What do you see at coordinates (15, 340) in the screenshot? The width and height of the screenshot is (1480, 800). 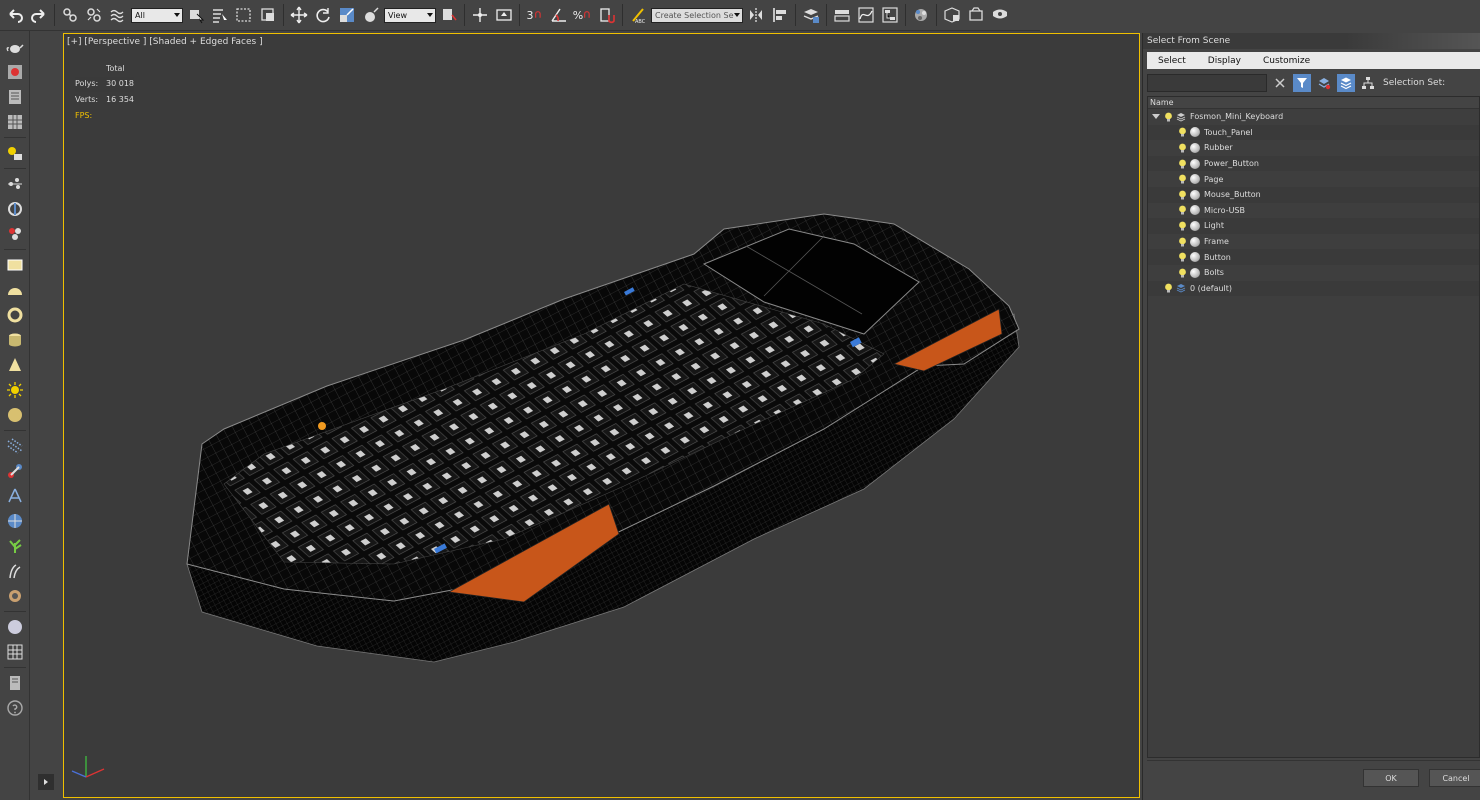 I see `cylinder-icon` at bounding box center [15, 340].